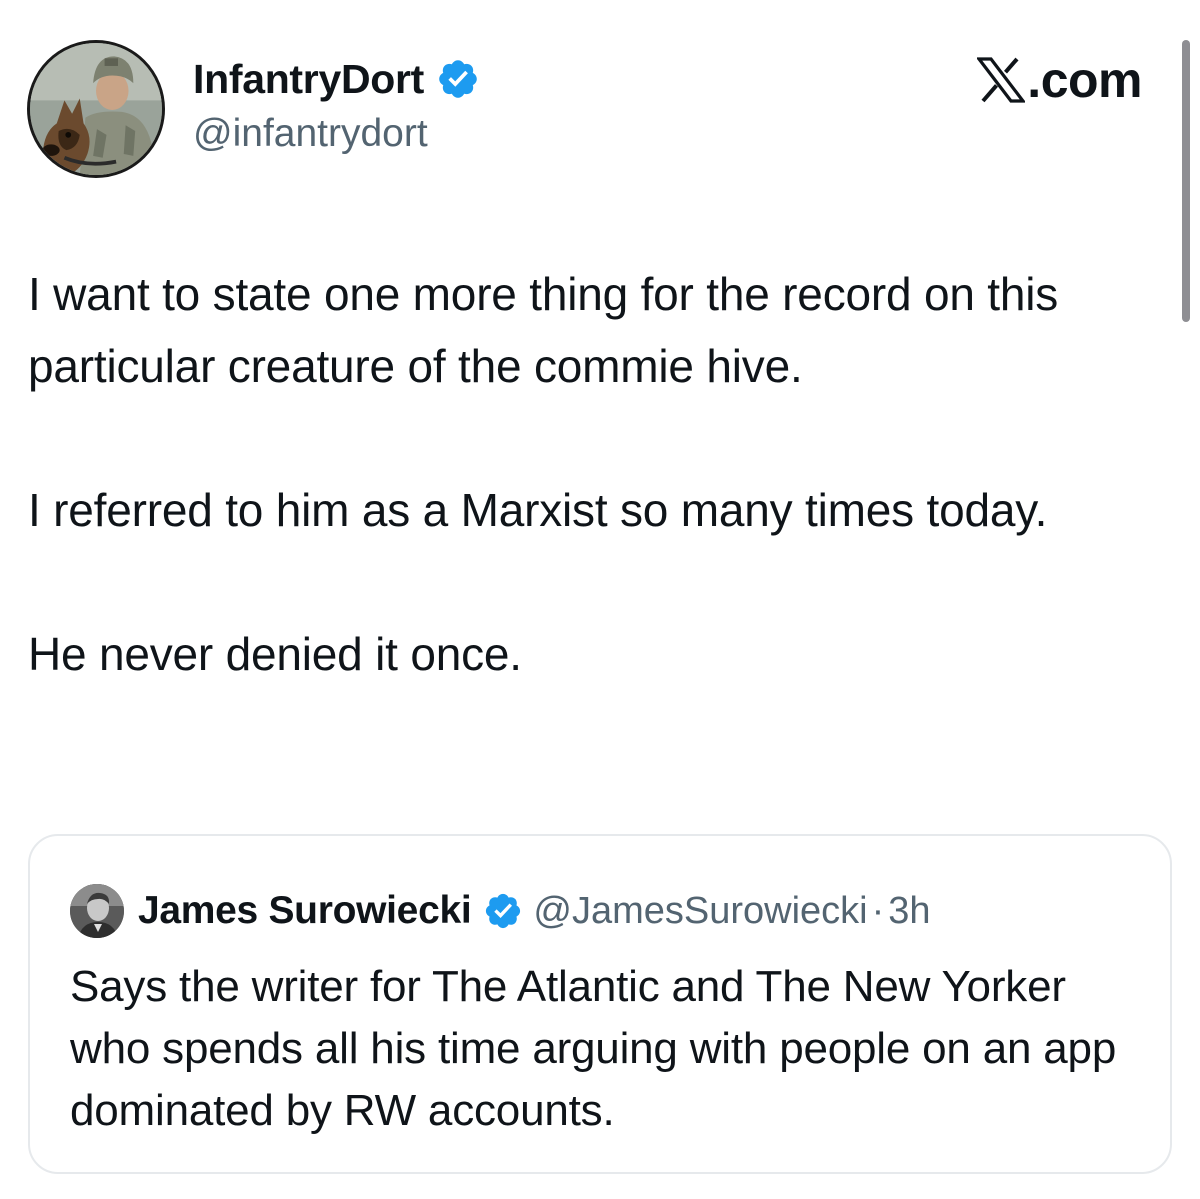  I want to click on x-logo-icon, so click(1001, 80).